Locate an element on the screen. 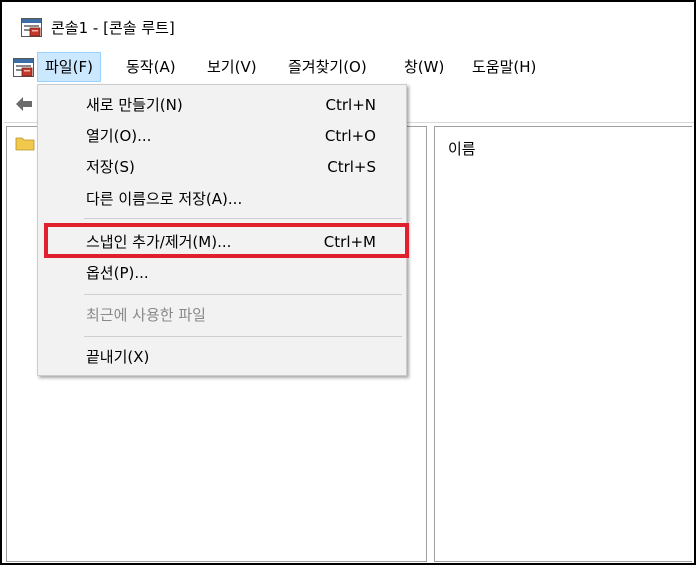 Image resolution: width=696 pixels, height=565 pixels. menu-item-new: 새로 만들기(N) Ctrl+N is located at coordinates (222, 105).